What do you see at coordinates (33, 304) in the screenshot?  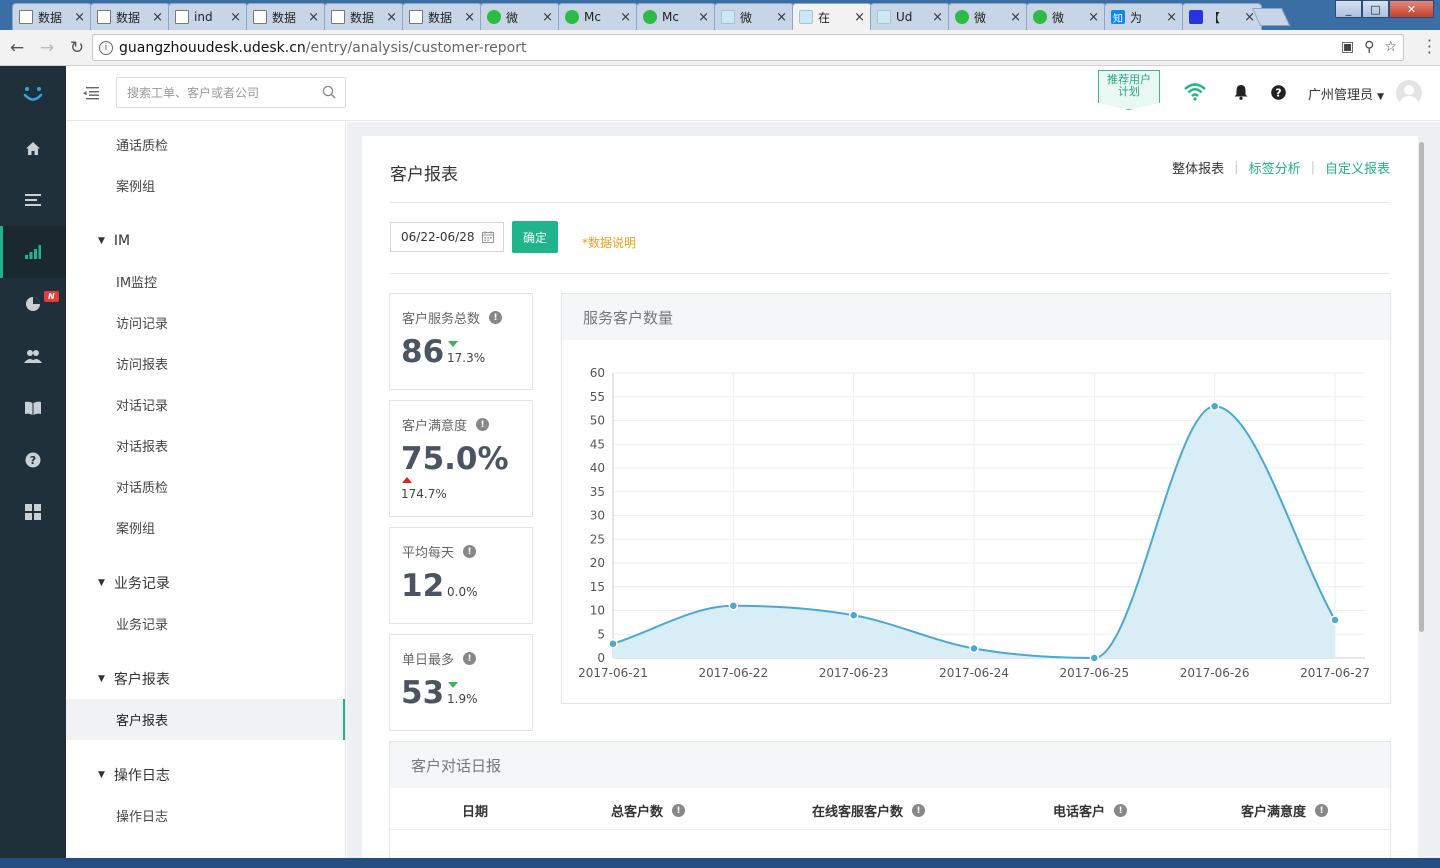 I see `reports-pie-icon: N` at bounding box center [33, 304].